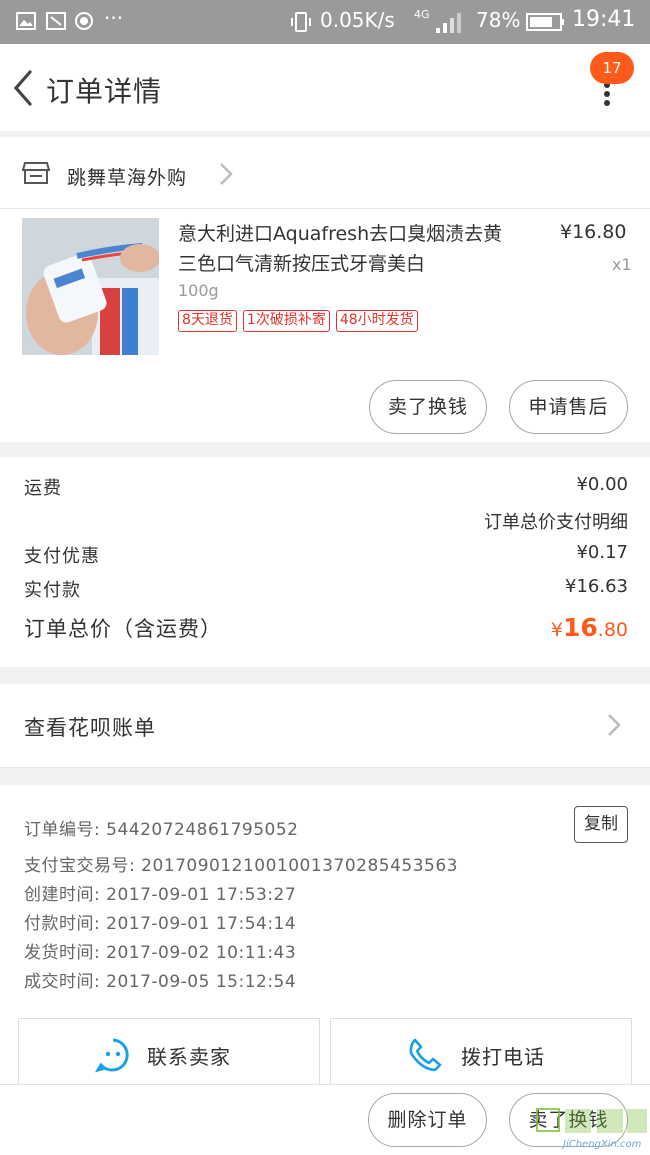 This screenshot has width=650, height=1155. I want to click on payment-detail-link: 订单总价支付明细, so click(556, 521).